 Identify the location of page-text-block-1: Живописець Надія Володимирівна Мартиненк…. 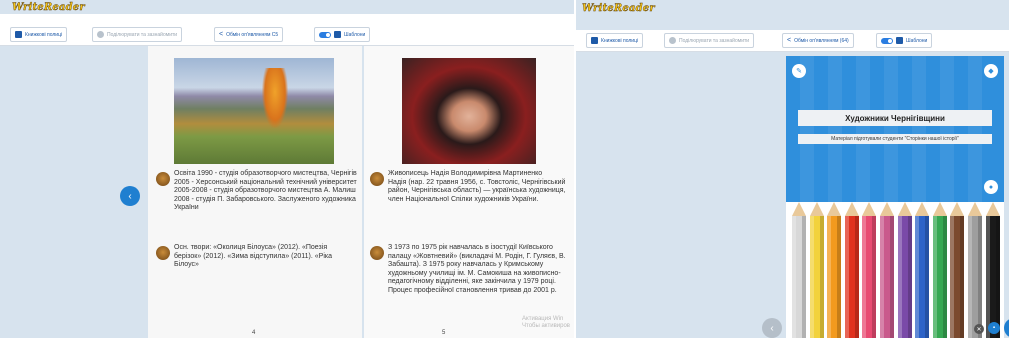
(480, 187).